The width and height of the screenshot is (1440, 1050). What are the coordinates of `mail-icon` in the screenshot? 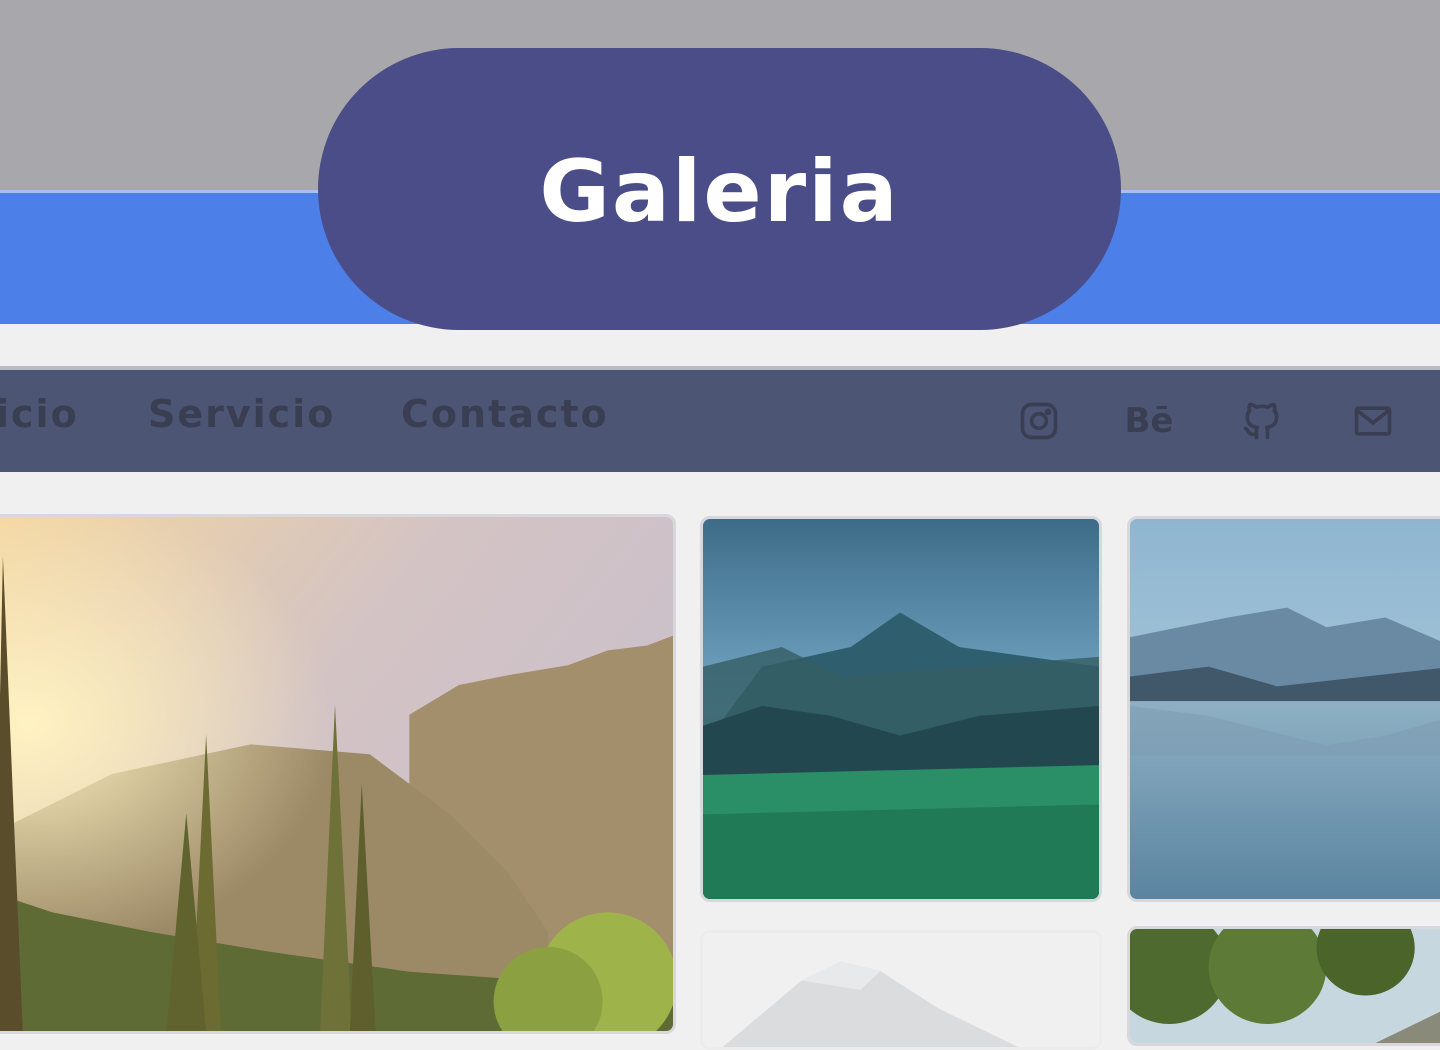 It's located at (1373, 421).